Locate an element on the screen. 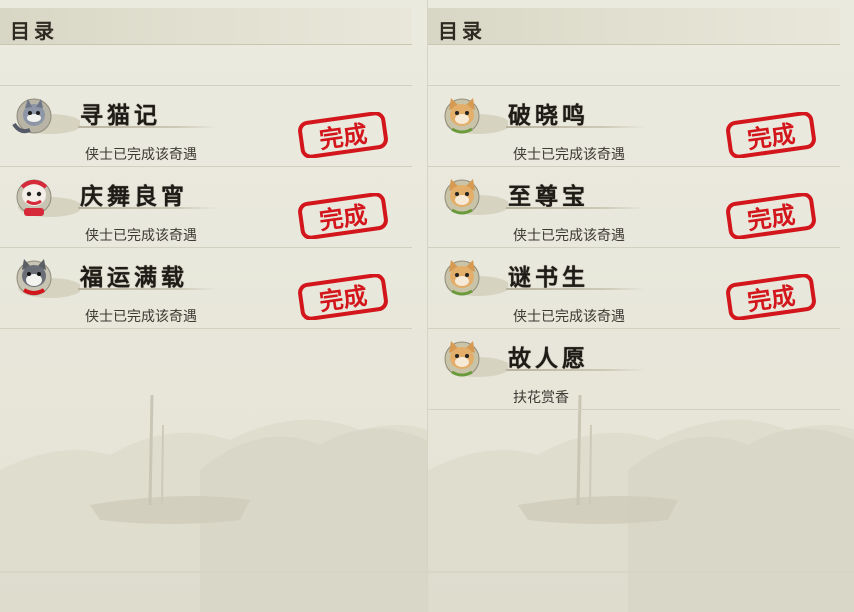  raccoon-cat-icon is located at coordinates (46, 116).